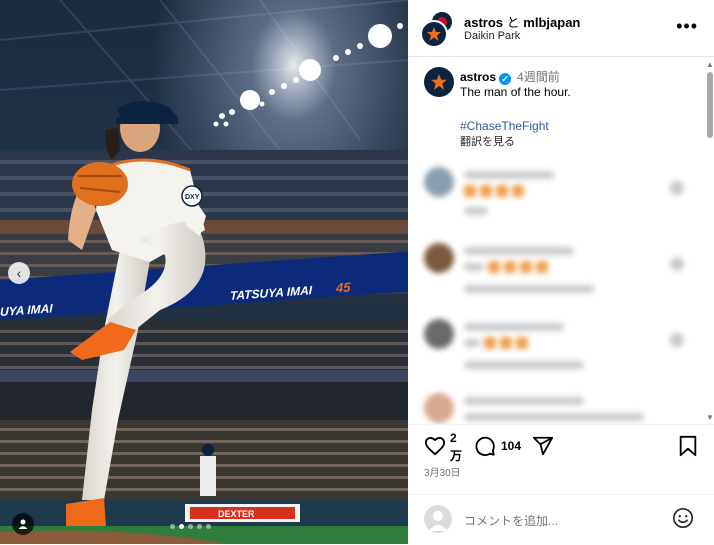  I want to click on post-header: astros と mlbjapan Daikin Park •••, so click(561, 28).